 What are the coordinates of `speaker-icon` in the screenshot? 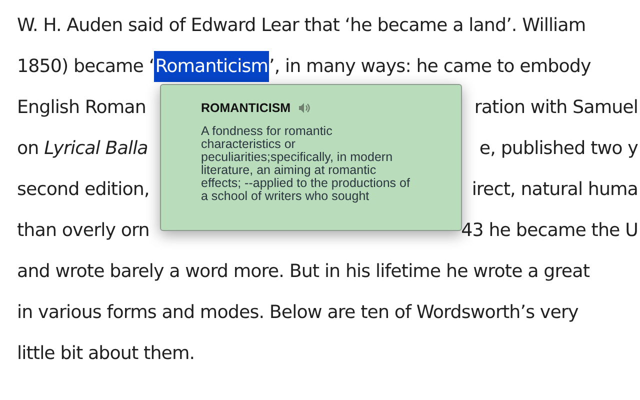 It's located at (304, 108).